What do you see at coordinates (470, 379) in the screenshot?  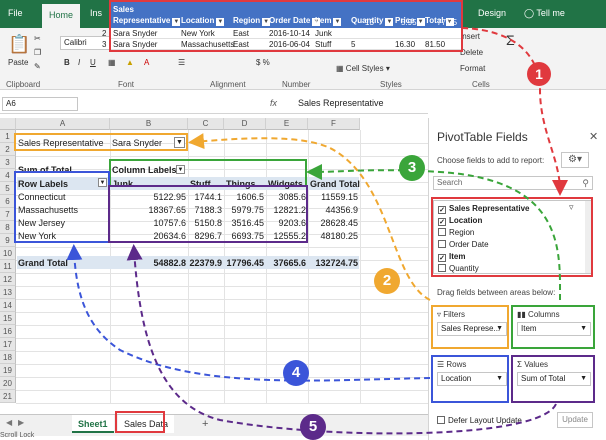 I see `blue-rows-area-box` at bounding box center [470, 379].